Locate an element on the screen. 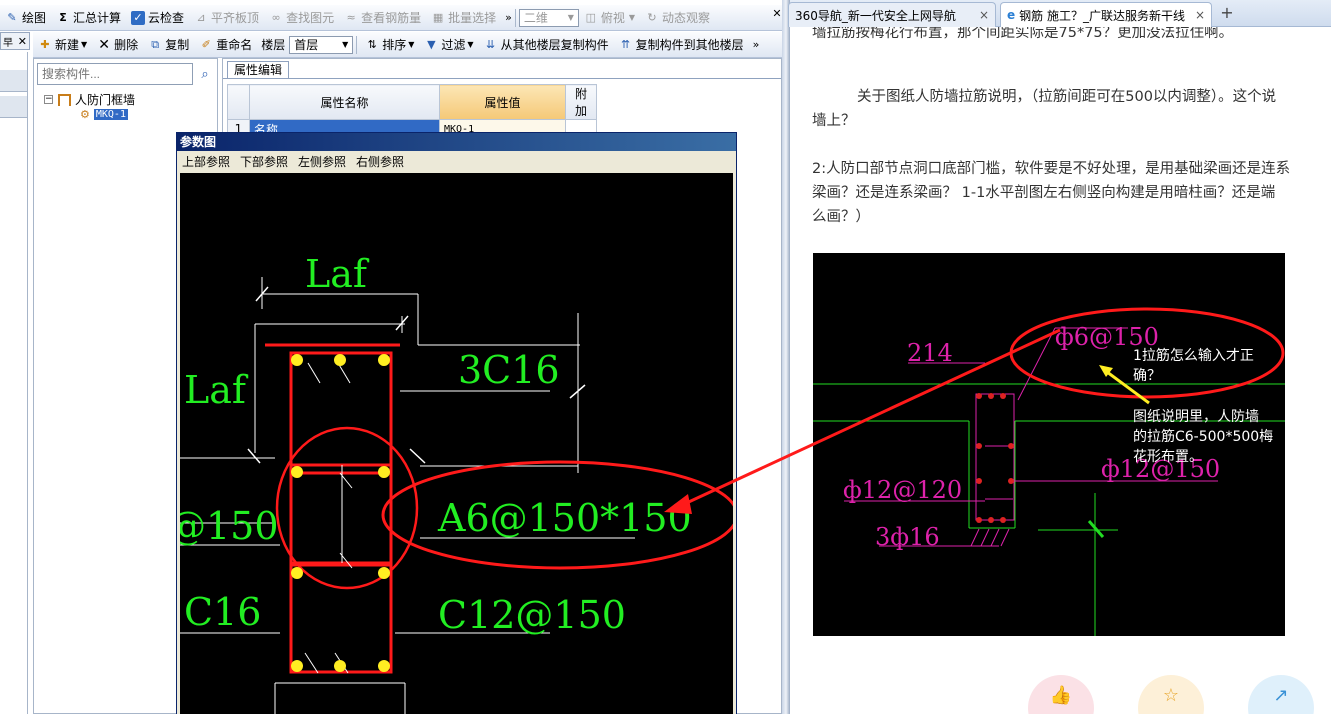 The height and width of the screenshot is (714, 1331). article-text-line: 墙拉筋按梅花行布置，那个间距实际是75*75？更加没法拉住啊。 is located at coordinates (1023, 34).